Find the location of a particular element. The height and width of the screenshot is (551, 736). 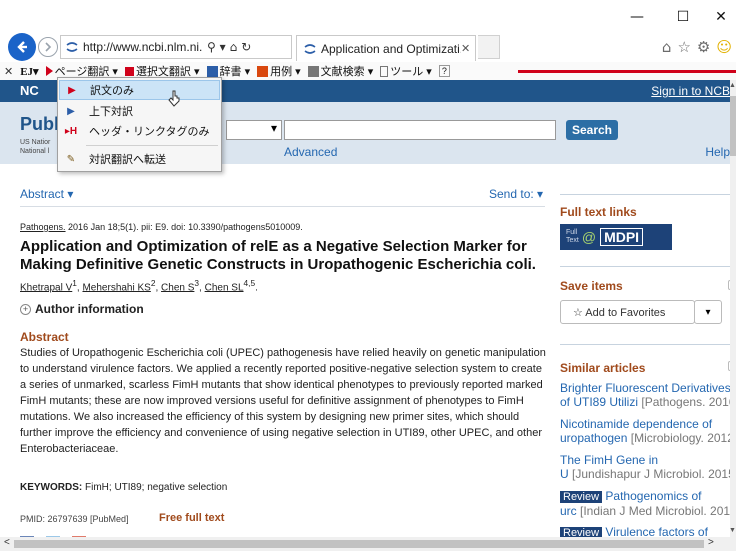

nlm-line-1: US Natior is located at coordinates (35, 142).